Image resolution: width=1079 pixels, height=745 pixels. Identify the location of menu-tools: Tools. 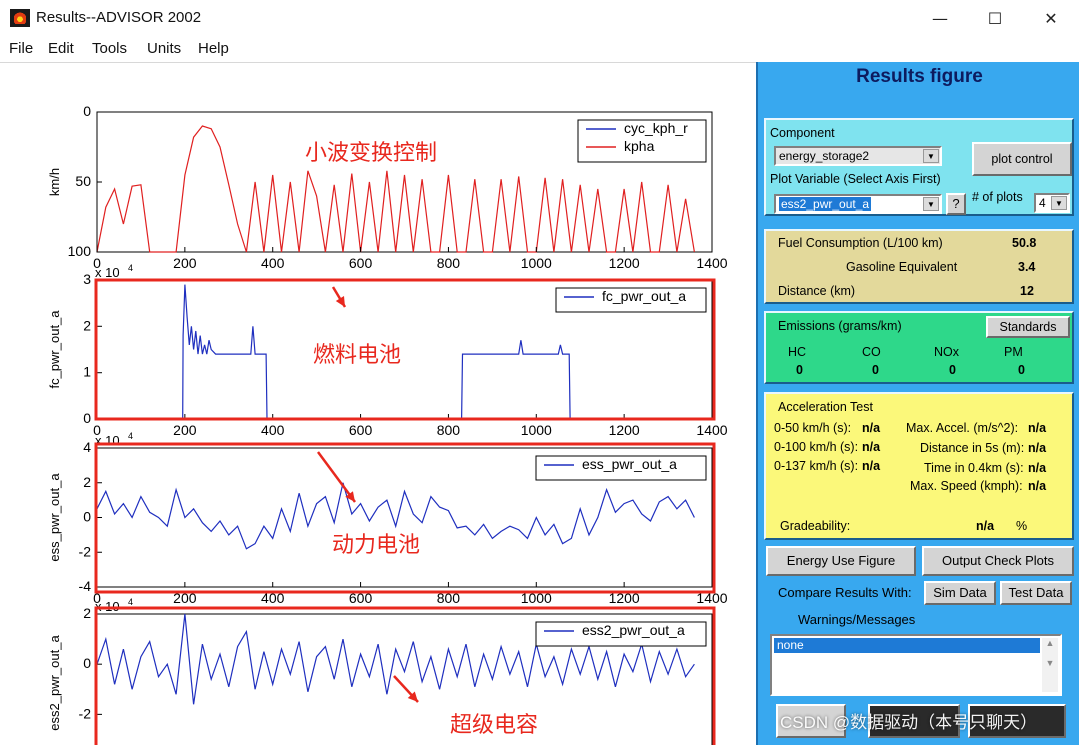
(109, 48).